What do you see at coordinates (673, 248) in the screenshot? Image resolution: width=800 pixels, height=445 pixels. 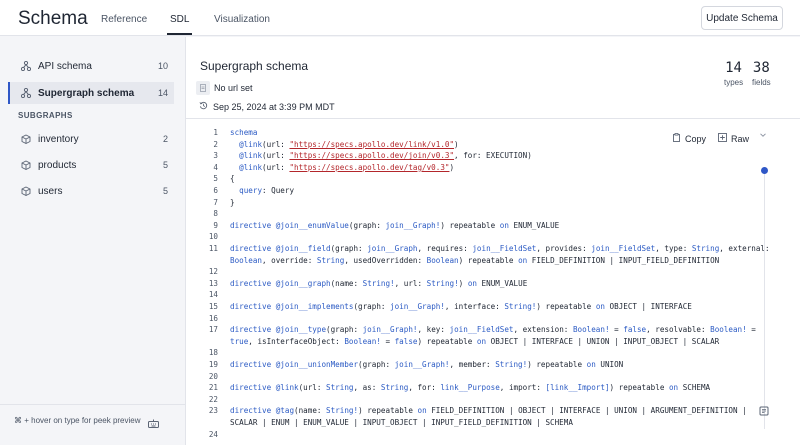 I see `code-token: , type:` at bounding box center [673, 248].